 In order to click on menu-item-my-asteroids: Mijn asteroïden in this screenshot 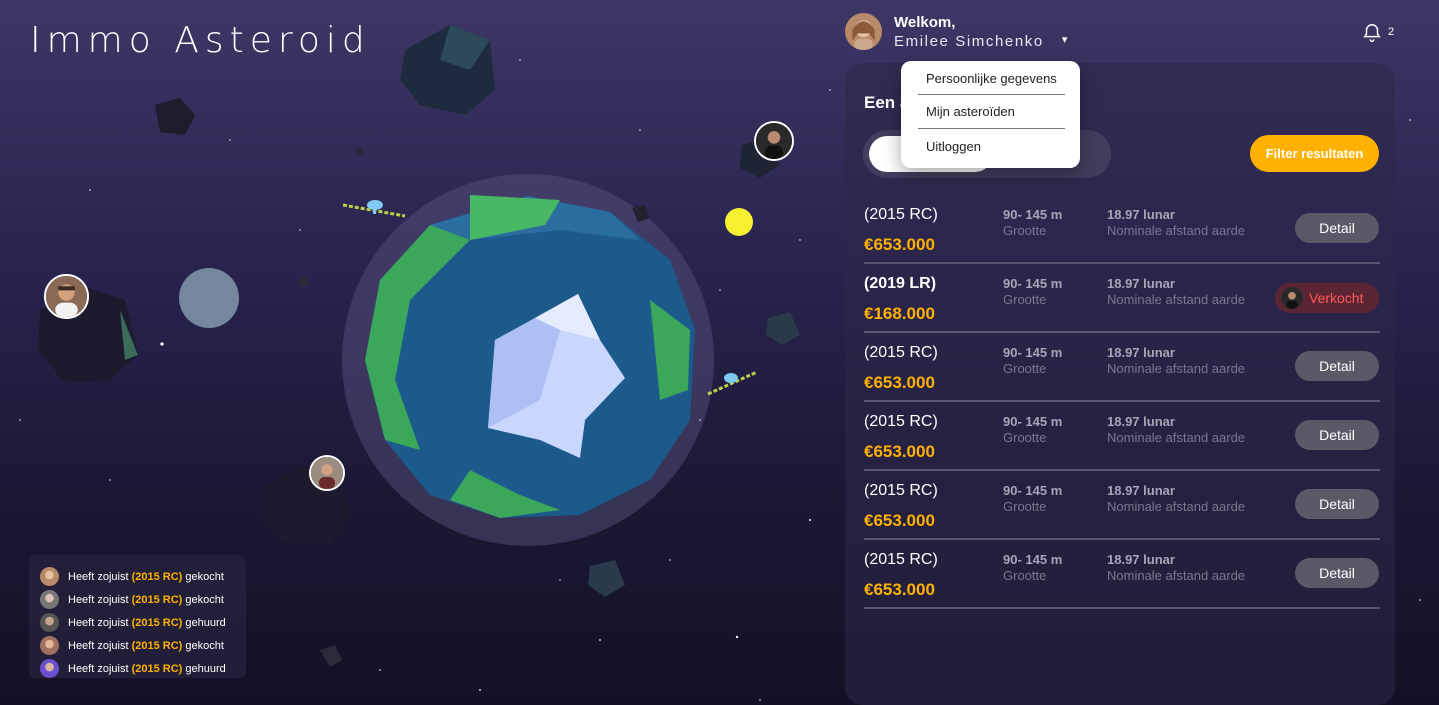, I will do `click(970, 111)`.